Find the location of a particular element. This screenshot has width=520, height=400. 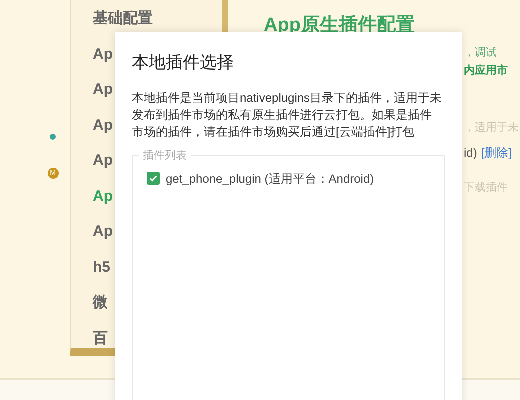

plugin-text: id) is located at coordinates (471, 153).